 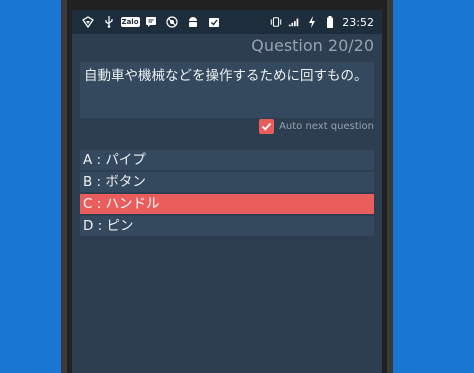 What do you see at coordinates (227, 226) in the screenshot?
I see `answer-option-d: D : ピン` at bounding box center [227, 226].